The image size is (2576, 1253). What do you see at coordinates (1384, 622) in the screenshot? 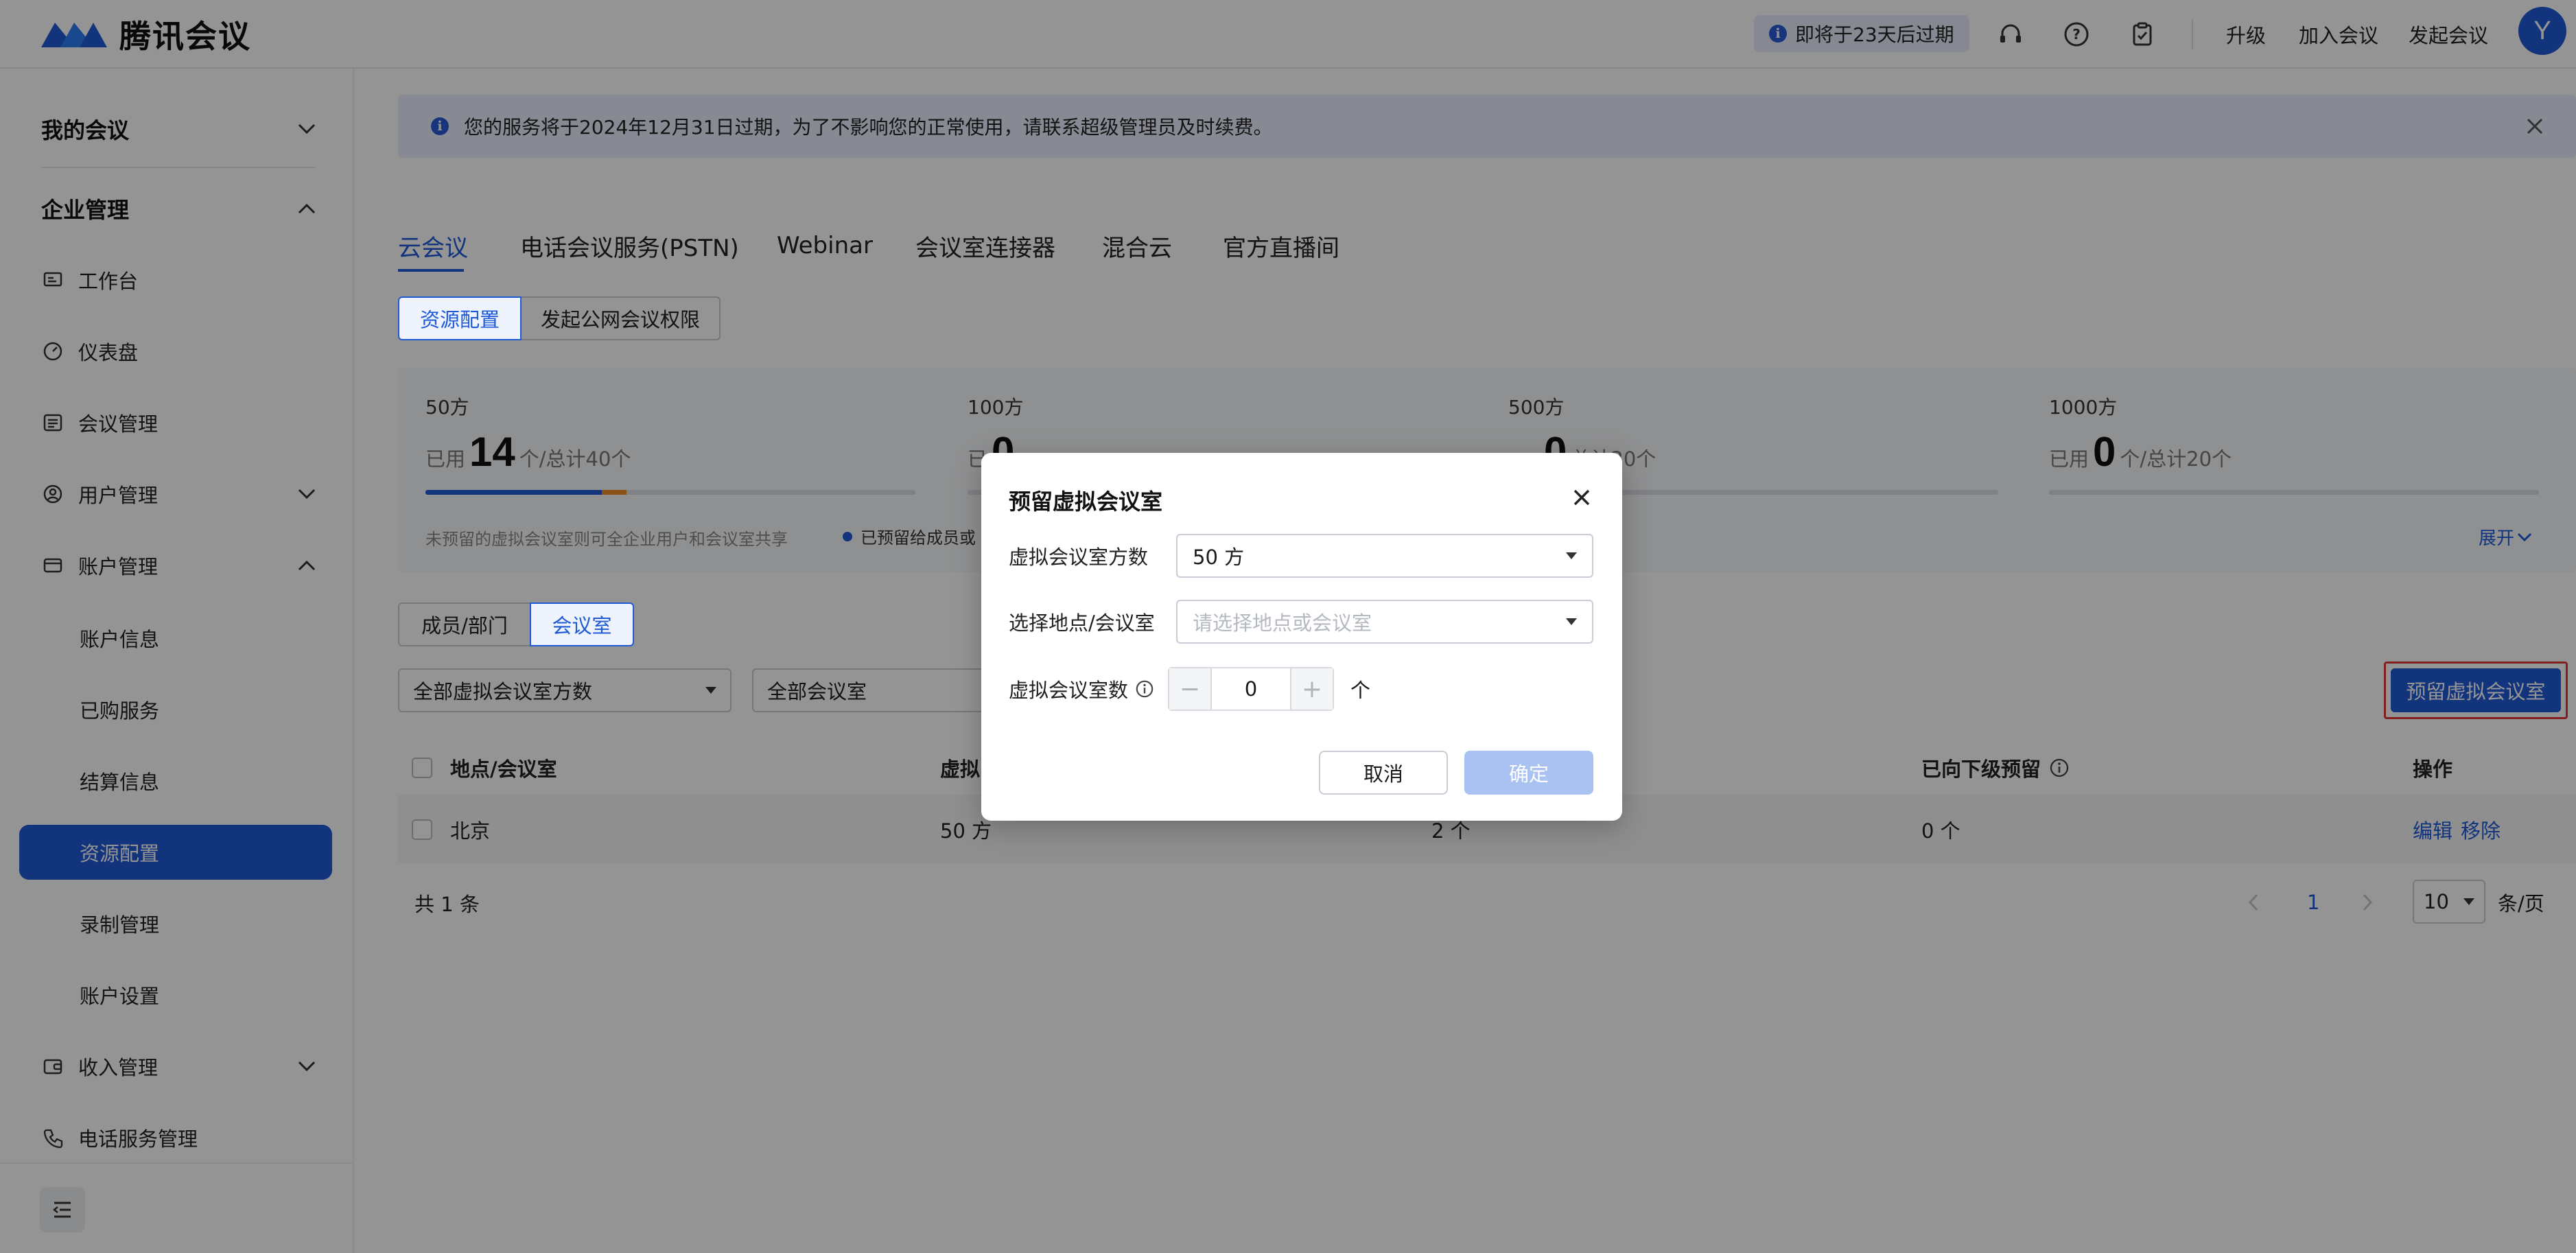
I see `location-select: 请选择地点或会议室` at bounding box center [1384, 622].